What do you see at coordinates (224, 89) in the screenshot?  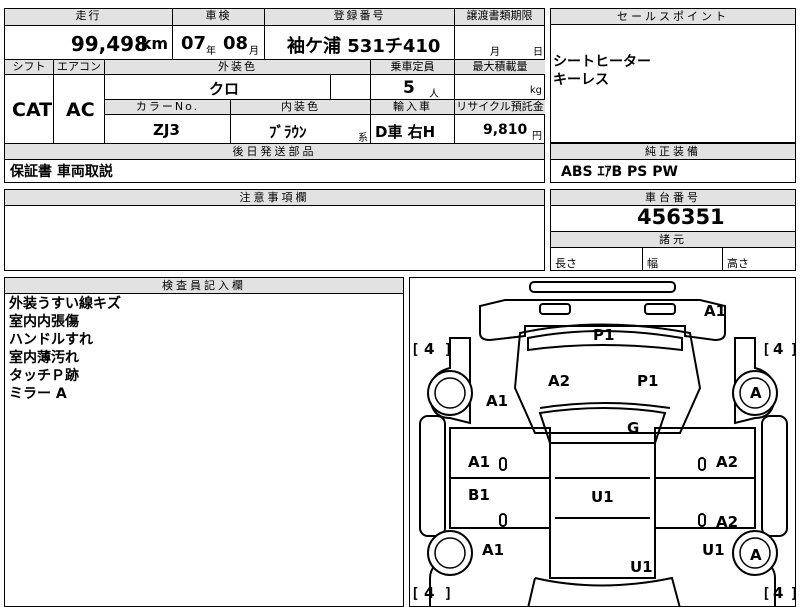 I see `color-value: クロ` at bounding box center [224, 89].